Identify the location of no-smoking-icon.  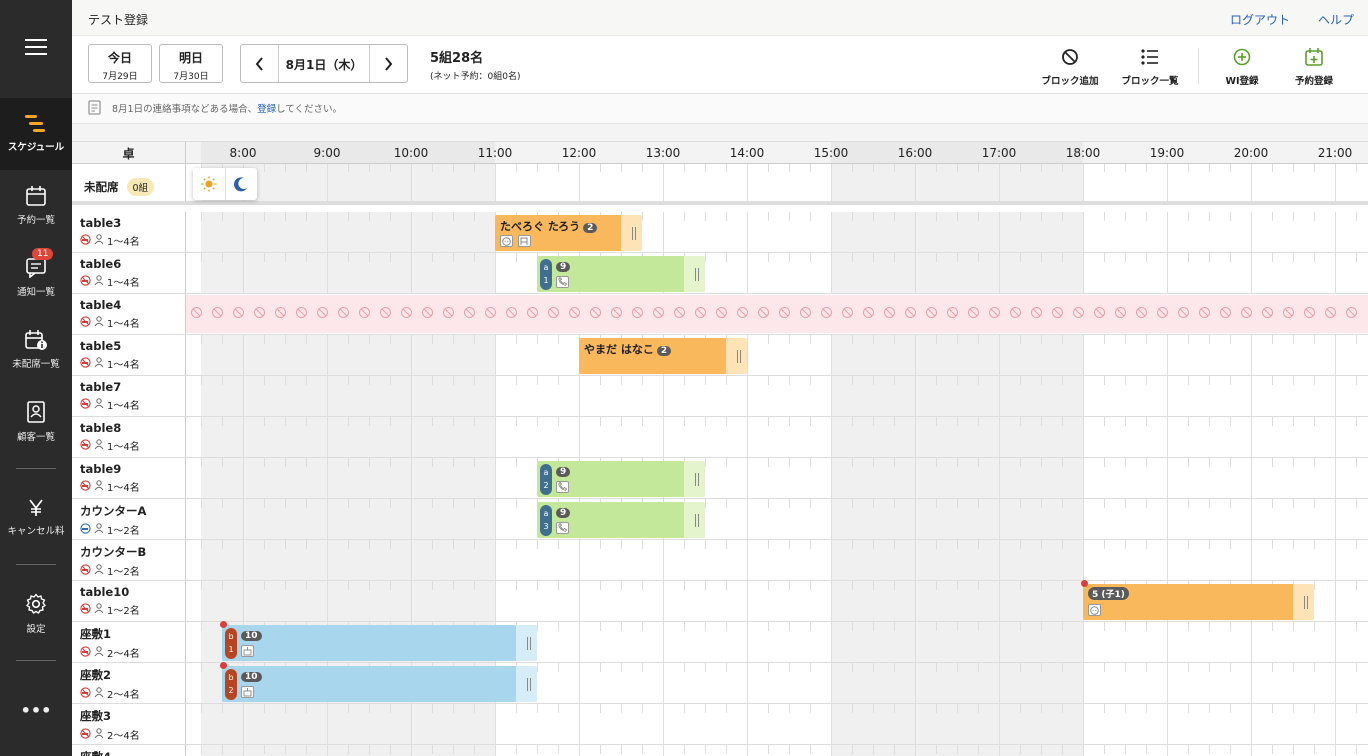
(85, 240).